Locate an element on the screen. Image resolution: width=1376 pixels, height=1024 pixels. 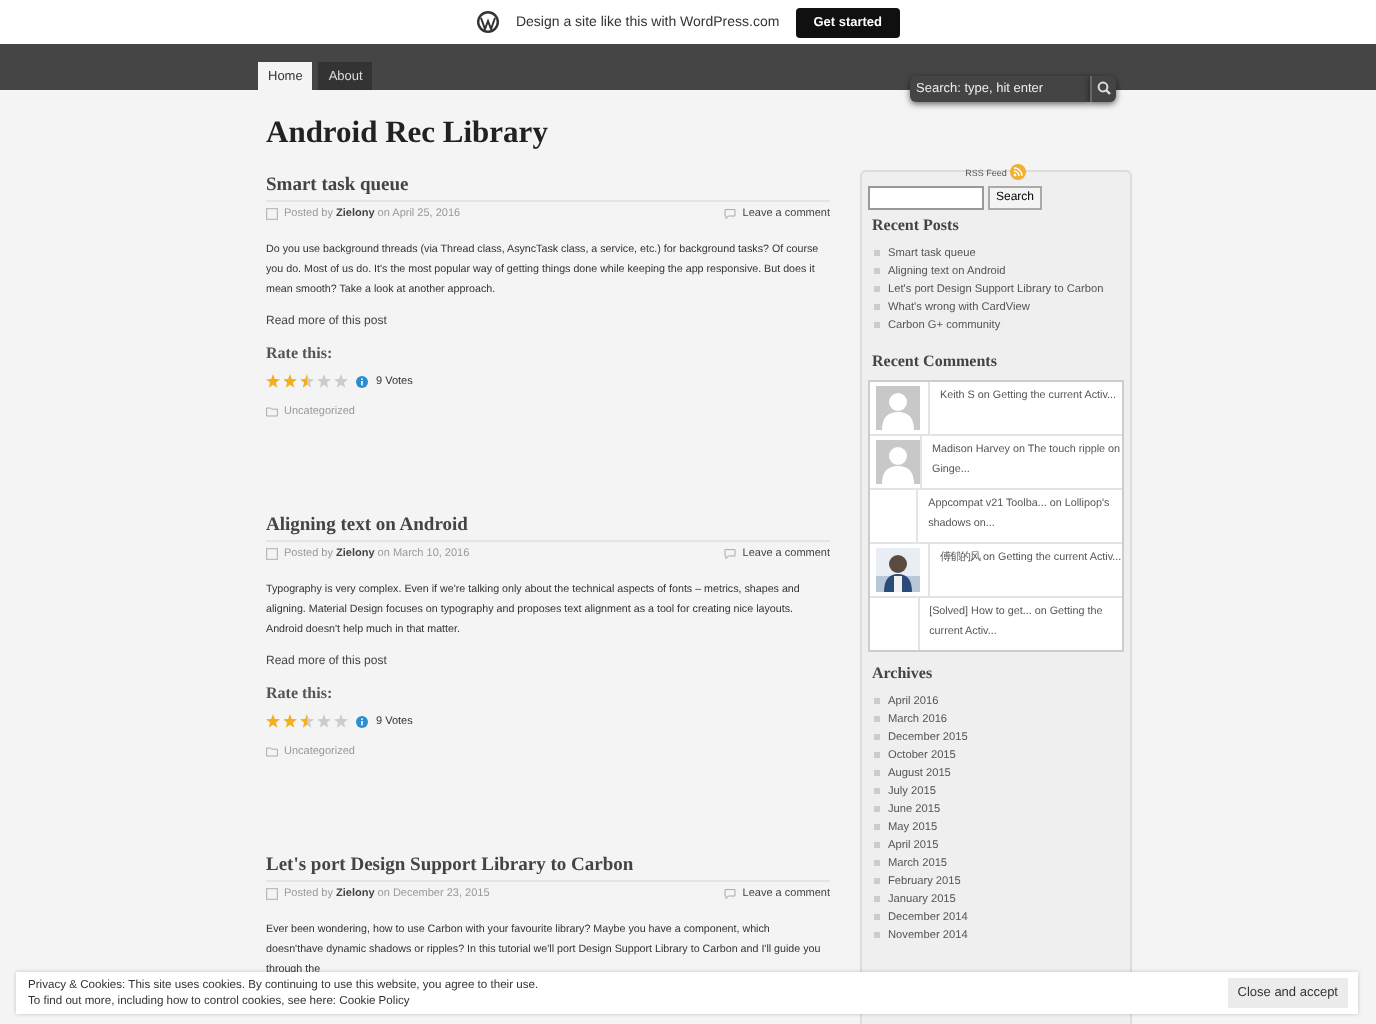
sidebar-search-field is located at coordinates (926, 198).